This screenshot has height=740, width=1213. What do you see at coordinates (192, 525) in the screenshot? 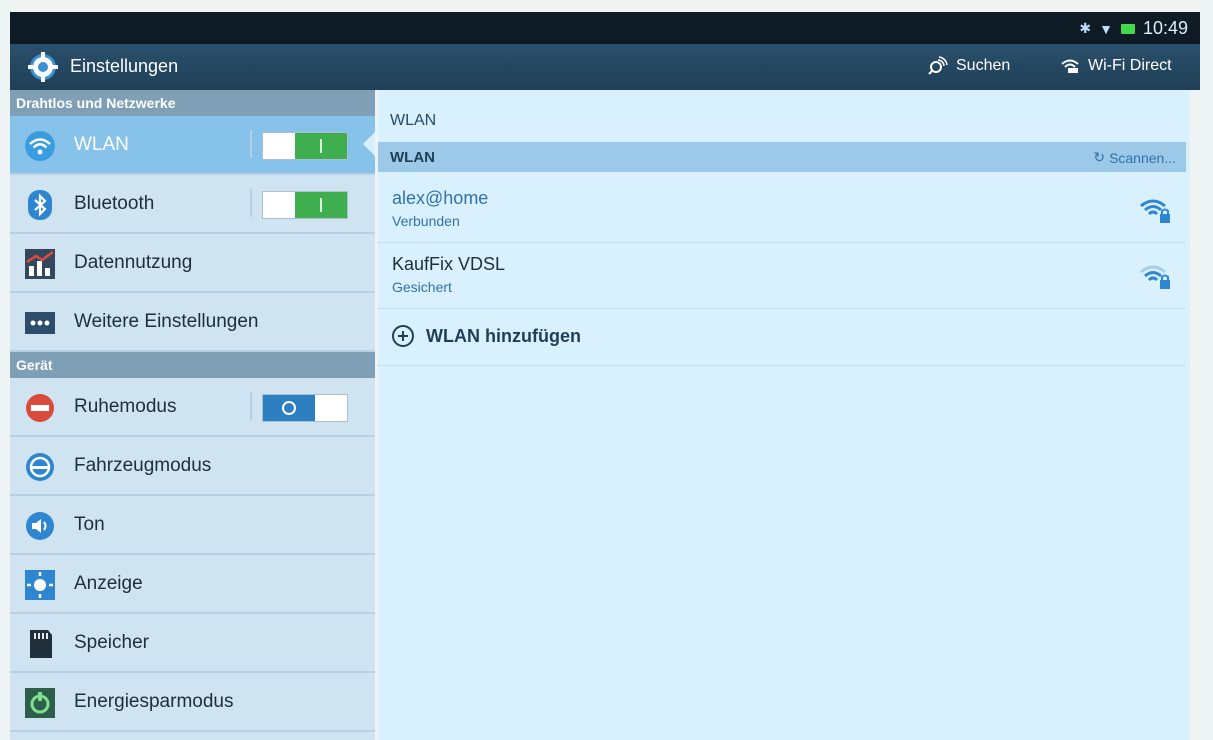
I see `sidebar-item-sound: Ton` at bounding box center [192, 525].